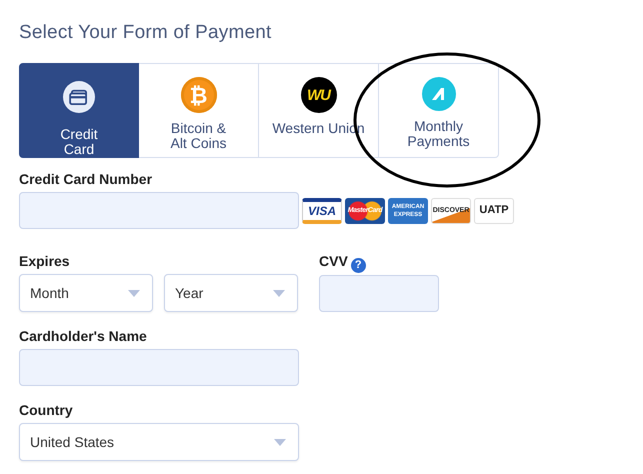 This screenshot has width=643, height=474. Describe the element at coordinates (379, 293) in the screenshot. I see `cvv-field` at that location.